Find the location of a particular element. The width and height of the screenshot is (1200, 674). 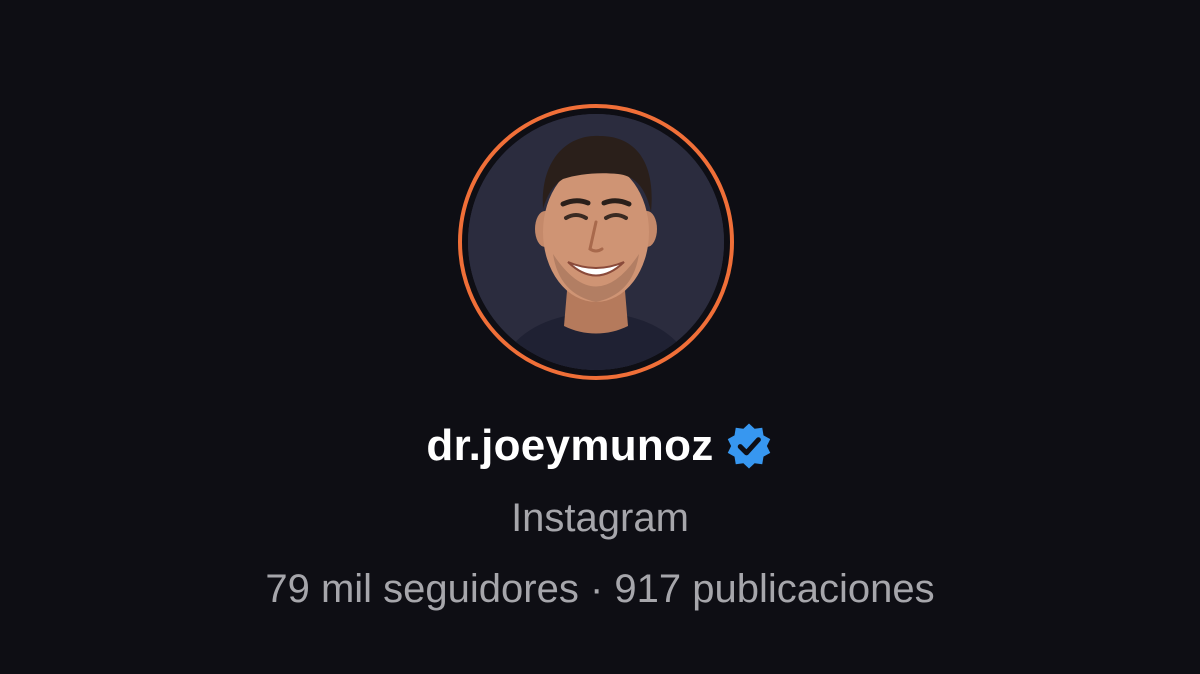

followers-count: 79 mil seguidores is located at coordinates (422, 589).